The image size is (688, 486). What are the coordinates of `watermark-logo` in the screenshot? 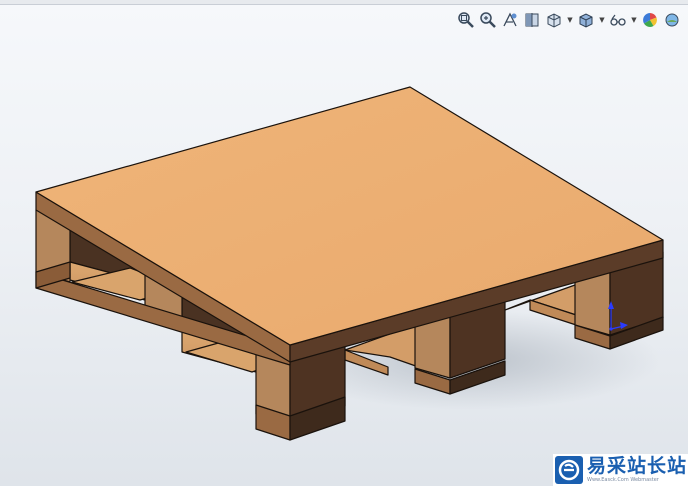 It's located at (569, 470).